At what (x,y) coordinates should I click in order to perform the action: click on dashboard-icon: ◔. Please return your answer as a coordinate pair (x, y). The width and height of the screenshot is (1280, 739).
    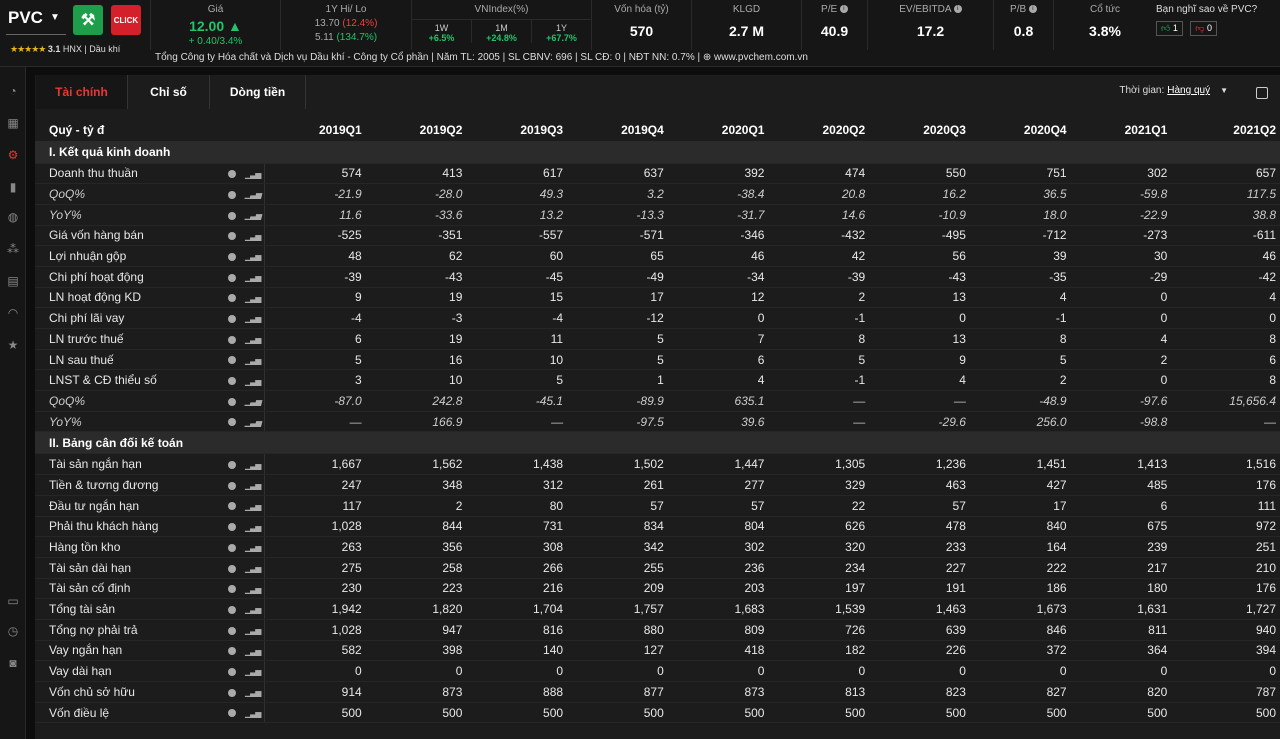
    Looking at the image, I should click on (13, 91).